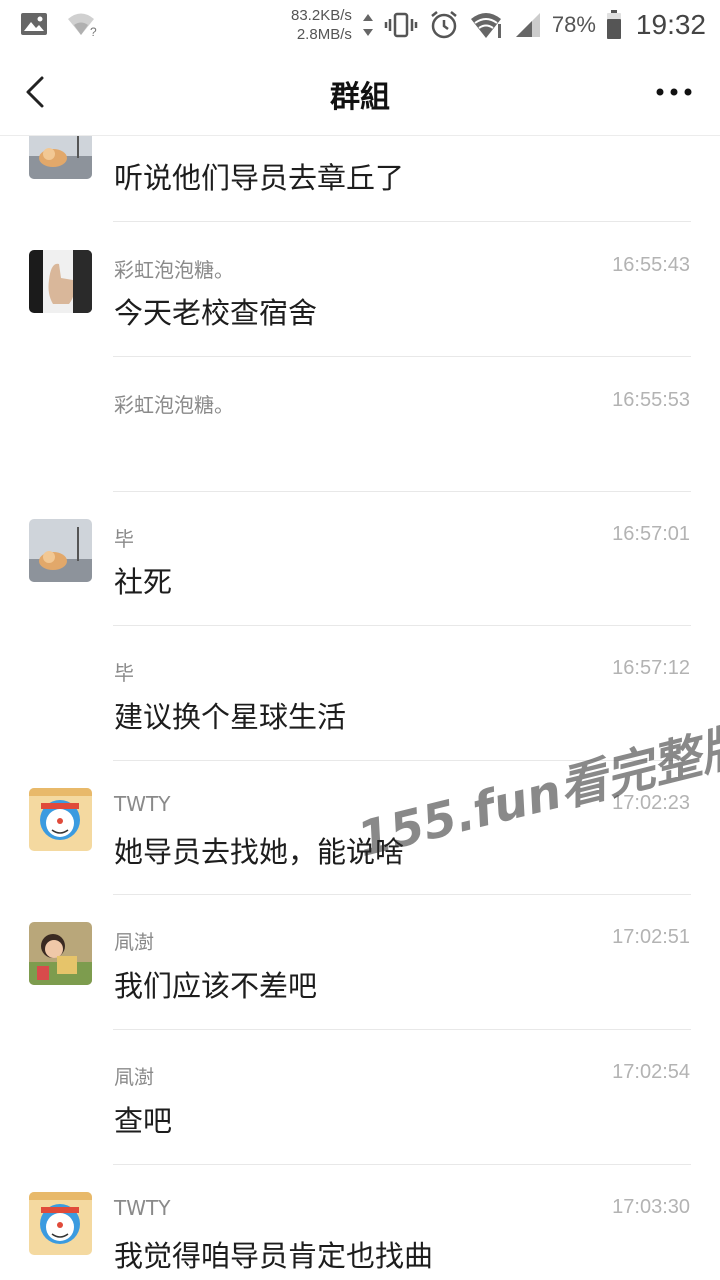 The width and height of the screenshot is (720, 1280). What do you see at coordinates (670, 24) in the screenshot?
I see `clock: 19:32` at bounding box center [670, 24].